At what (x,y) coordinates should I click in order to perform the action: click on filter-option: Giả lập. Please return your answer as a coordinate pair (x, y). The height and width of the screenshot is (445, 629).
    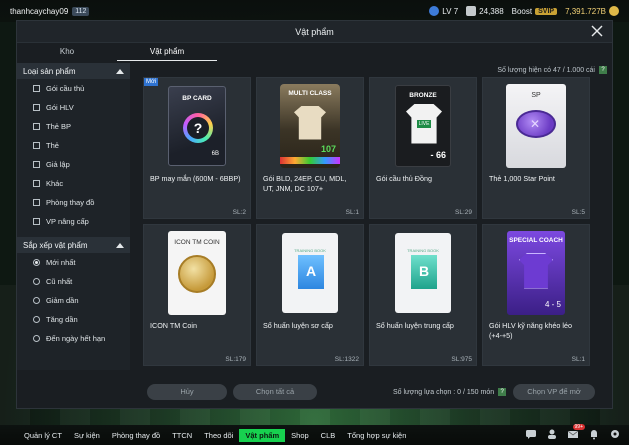
    Looking at the image, I should click on (73, 164).